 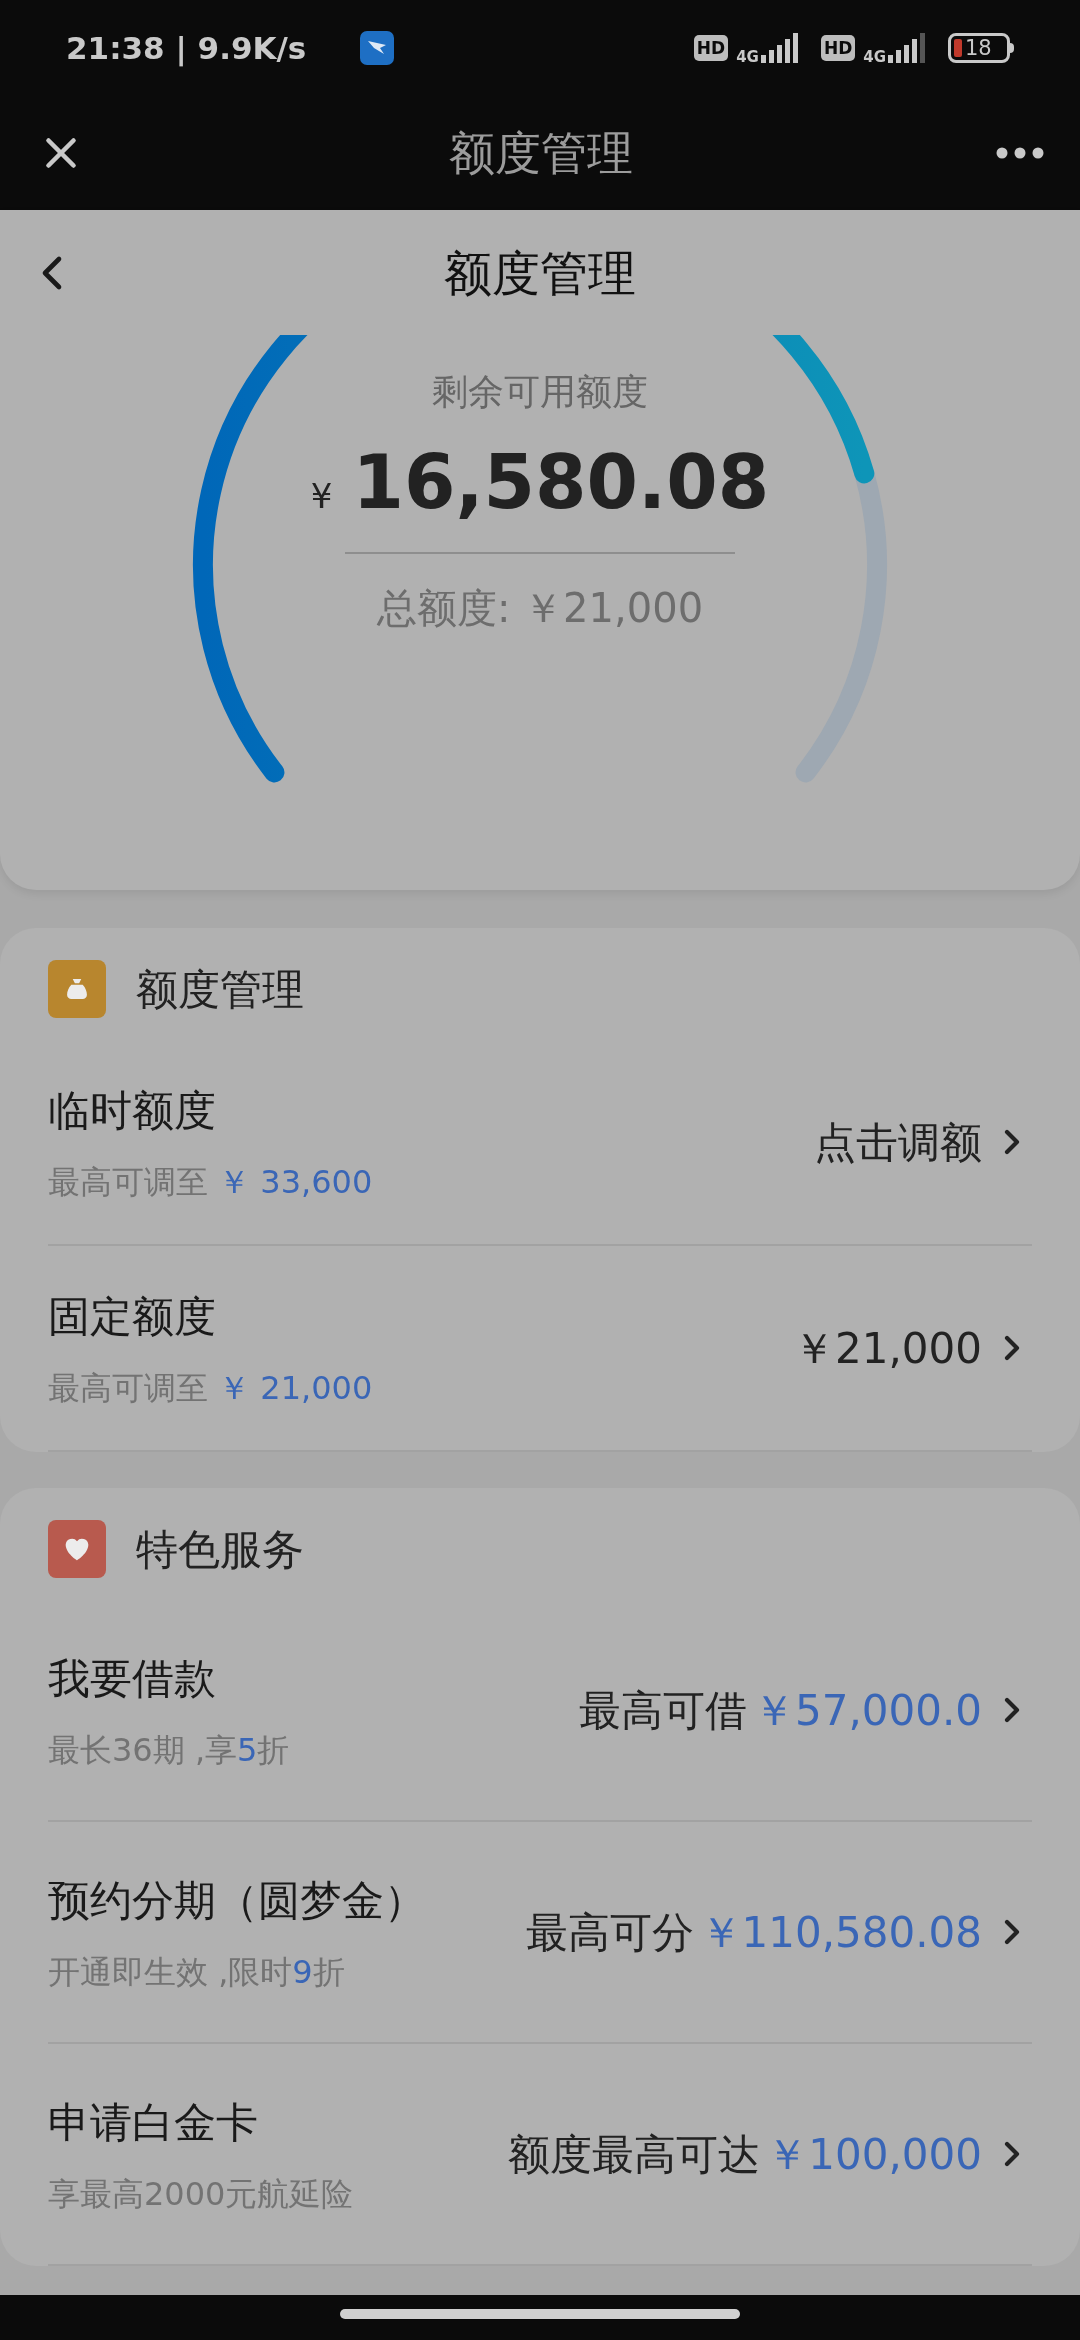 What do you see at coordinates (377, 48) in the screenshot?
I see `app-icon` at bounding box center [377, 48].